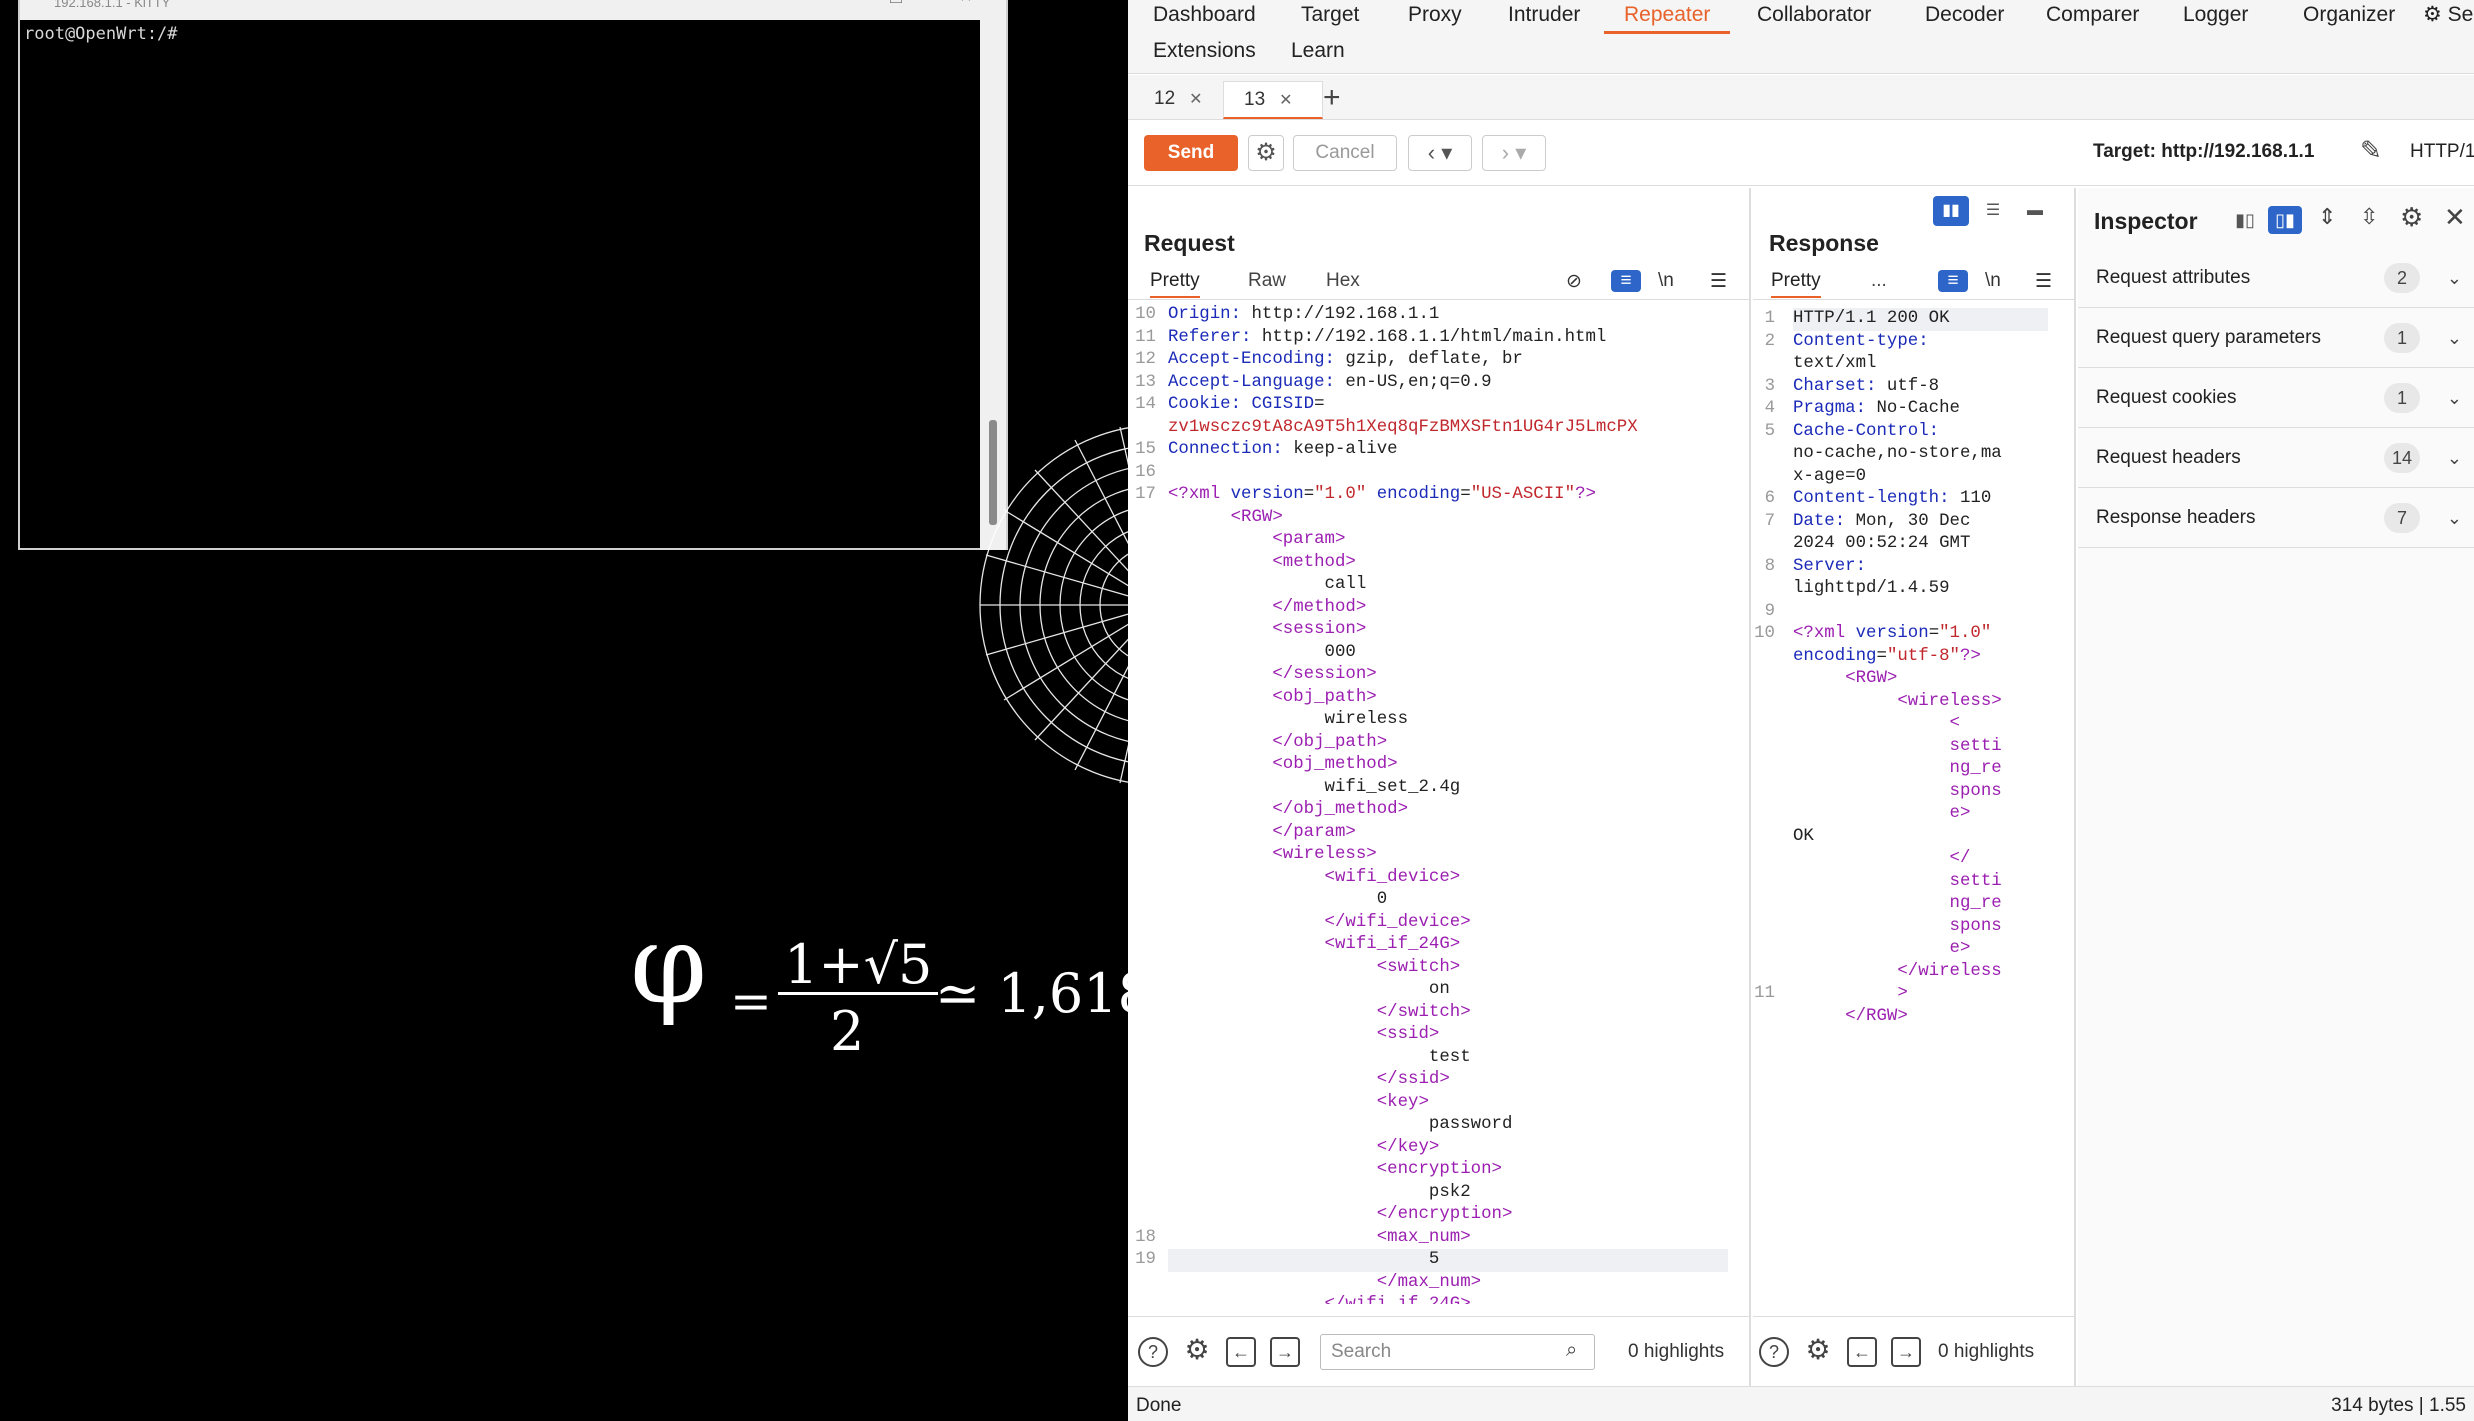  I want to click on inspector-row-request-cookies: Request cookies 1 ⌄, so click(2276, 398).